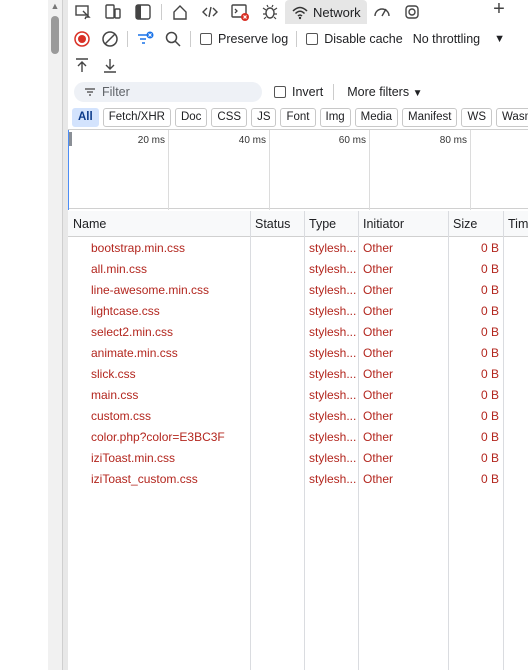 The width and height of the screenshot is (528, 670). I want to click on disable-cache-label: Disable cache, so click(363, 39).